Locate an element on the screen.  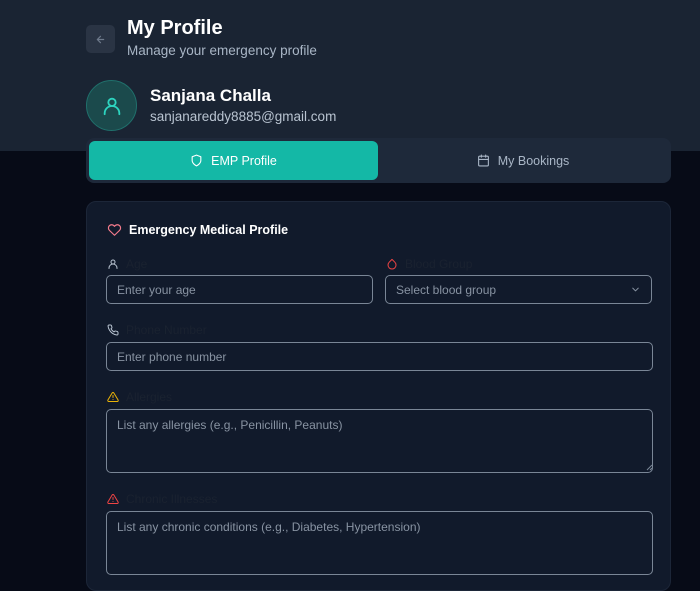
card-title: Emergency Medical Profile is located at coordinates (197, 230).